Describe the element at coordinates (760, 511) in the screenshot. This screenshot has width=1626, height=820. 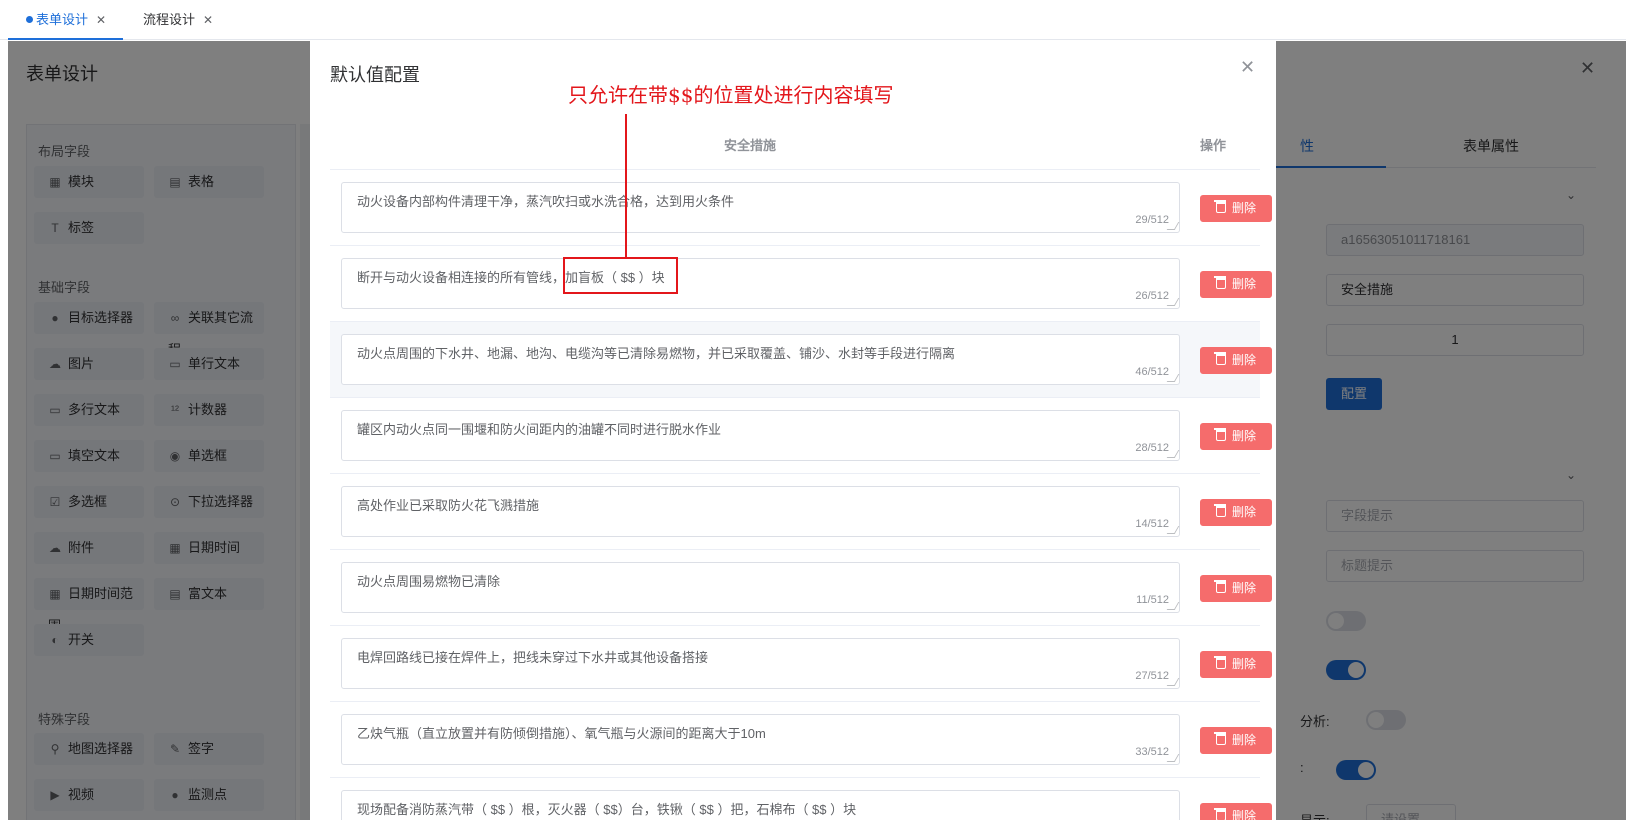
I see `measure-textarea: 高处作业已采取防火花飞溅措施 14/512` at that location.